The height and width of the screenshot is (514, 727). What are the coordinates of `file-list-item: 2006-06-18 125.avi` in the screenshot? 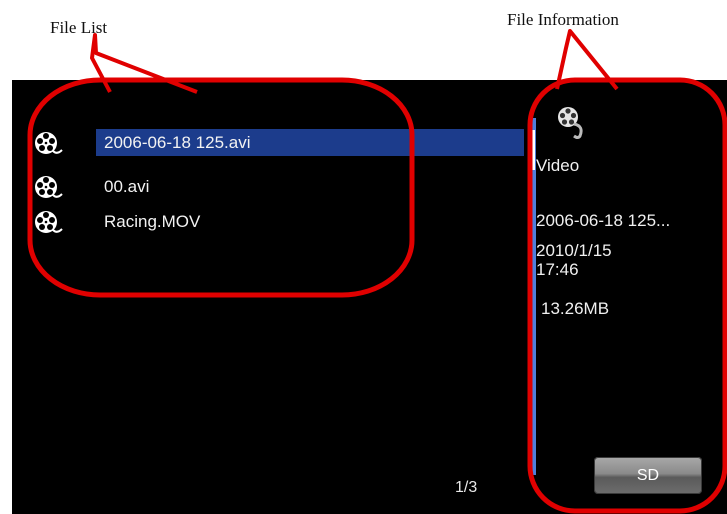 It's located at (268, 142).